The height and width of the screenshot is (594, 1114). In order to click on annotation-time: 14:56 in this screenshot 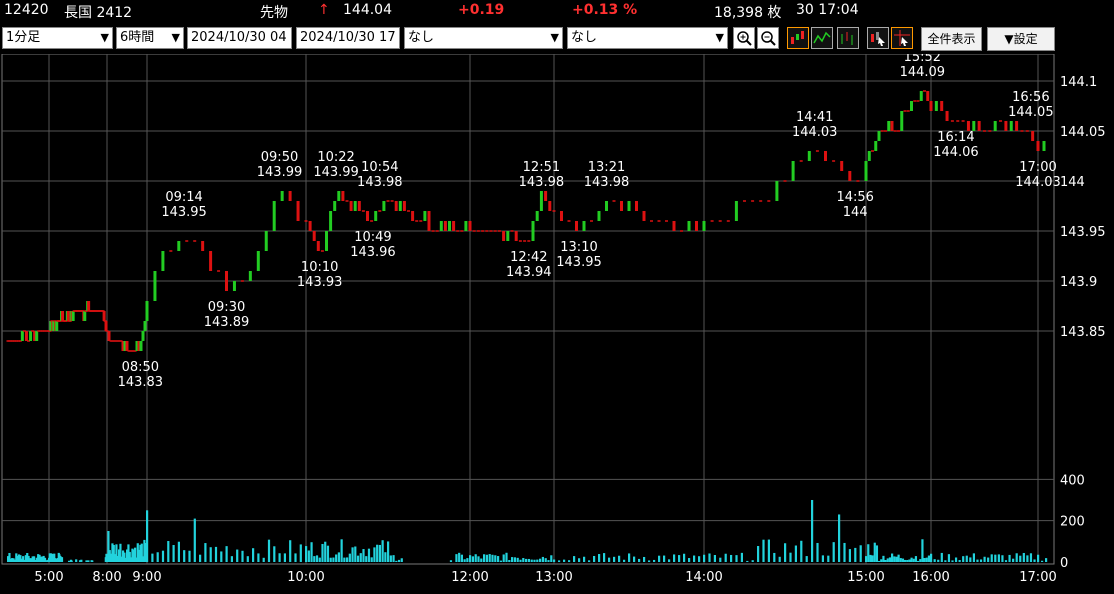, I will do `click(854, 197)`.